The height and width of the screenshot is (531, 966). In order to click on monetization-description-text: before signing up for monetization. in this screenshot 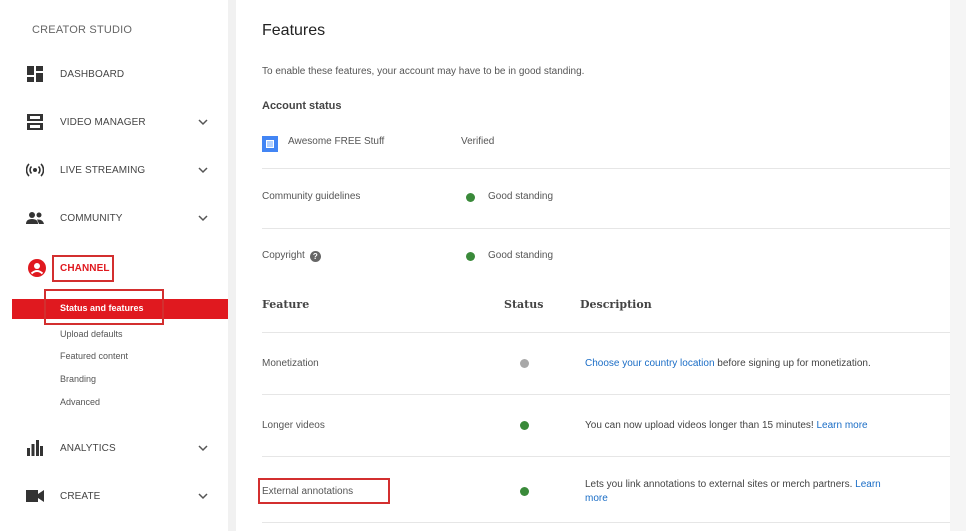, I will do `click(792, 363)`.